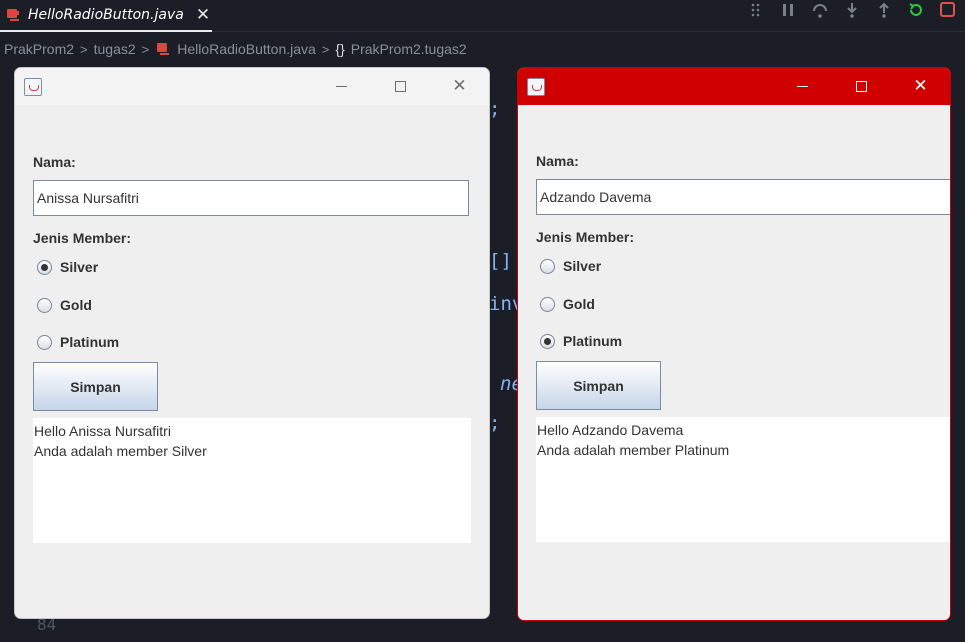 This screenshot has width=965, height=642. What do you see at coordinates (633, 450) in the screenshot?
I see `output-line: Anda adalah member Platinum` at bounding box center [633, 450].